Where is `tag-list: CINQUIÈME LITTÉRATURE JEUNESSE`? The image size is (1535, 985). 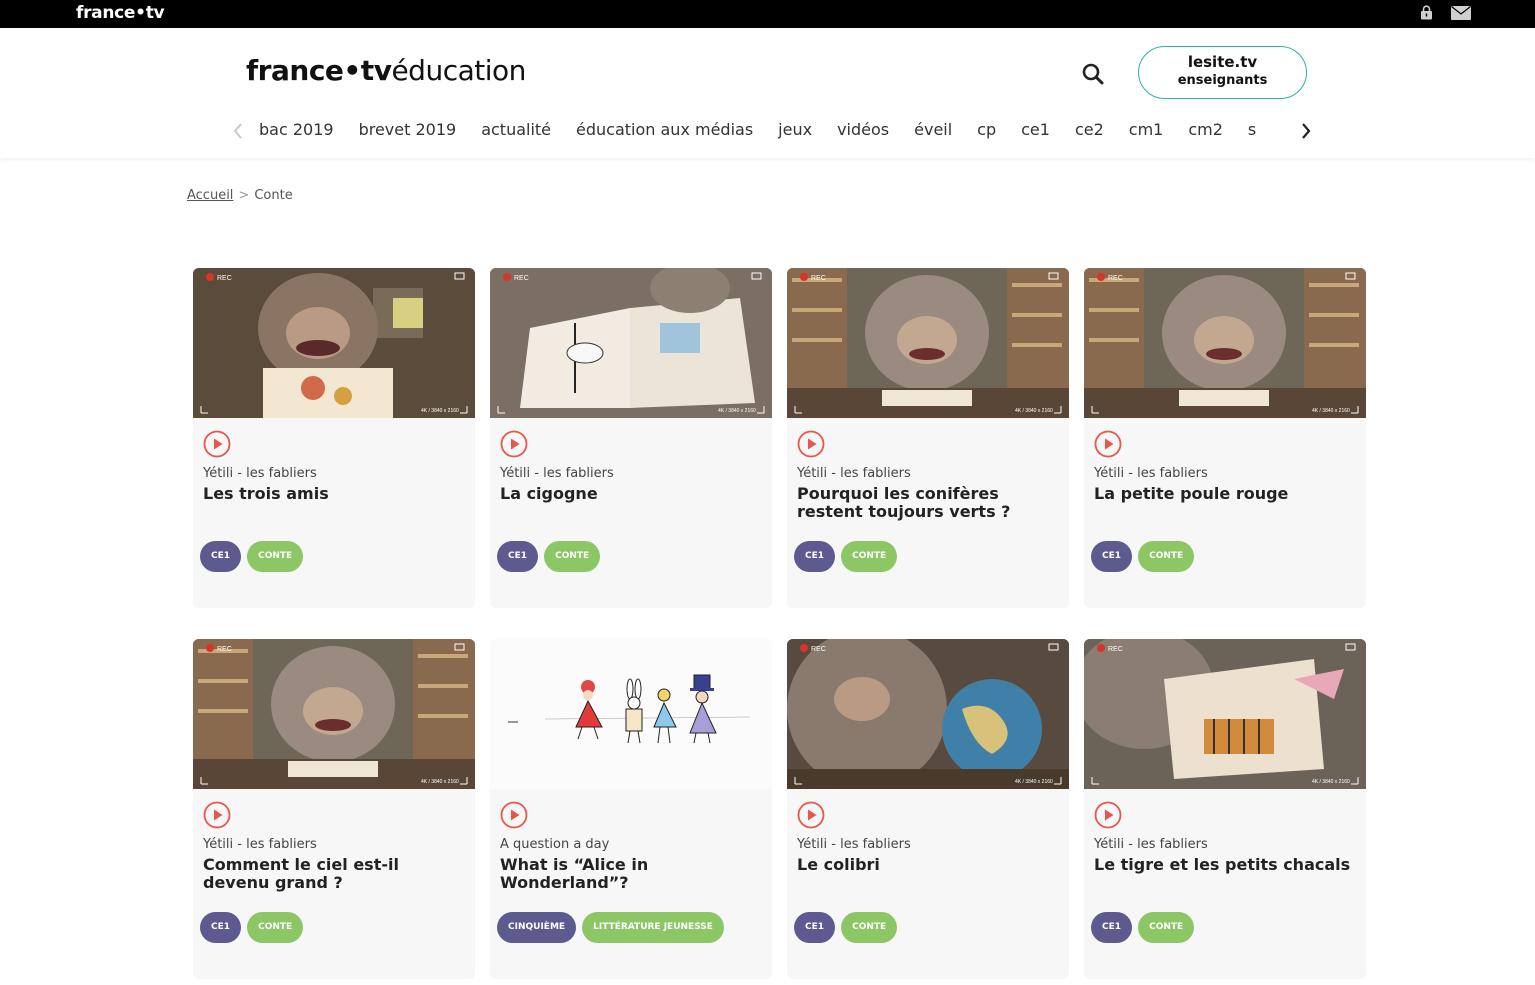 tag-list: CINQUIÈME LITTÉRATURE JEUNESSE is located at coordinates (611, 927).